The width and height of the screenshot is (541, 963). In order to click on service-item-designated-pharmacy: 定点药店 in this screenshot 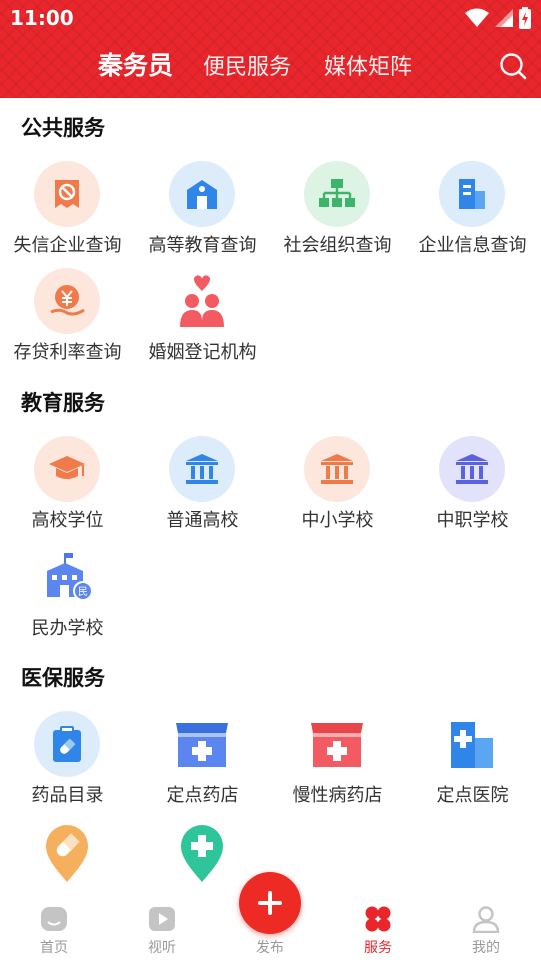, I will do `click(202, 761)`.